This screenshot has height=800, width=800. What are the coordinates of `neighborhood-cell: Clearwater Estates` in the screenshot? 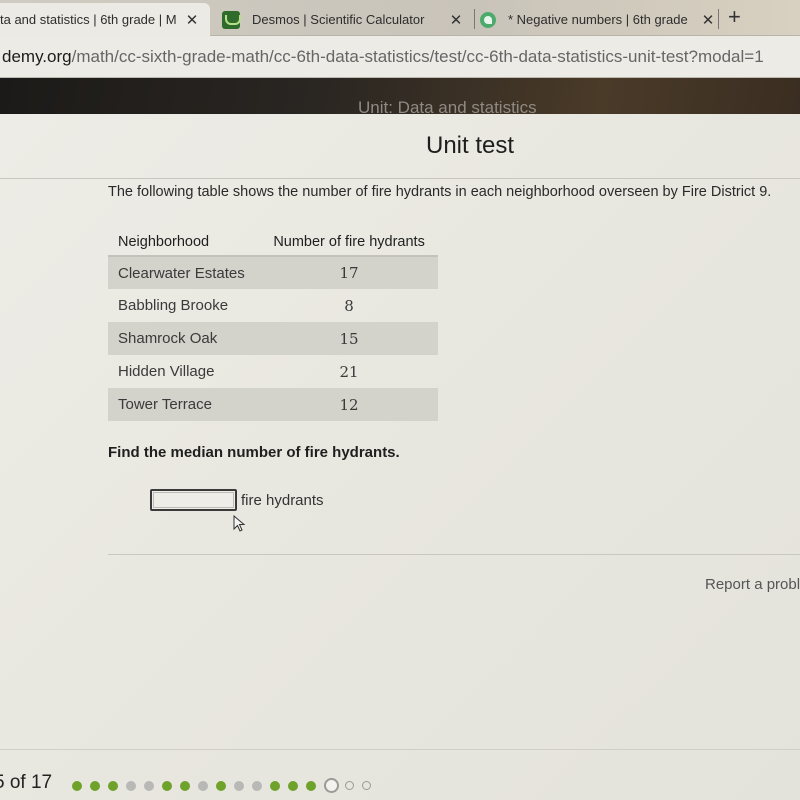 It's located at (184, 272).